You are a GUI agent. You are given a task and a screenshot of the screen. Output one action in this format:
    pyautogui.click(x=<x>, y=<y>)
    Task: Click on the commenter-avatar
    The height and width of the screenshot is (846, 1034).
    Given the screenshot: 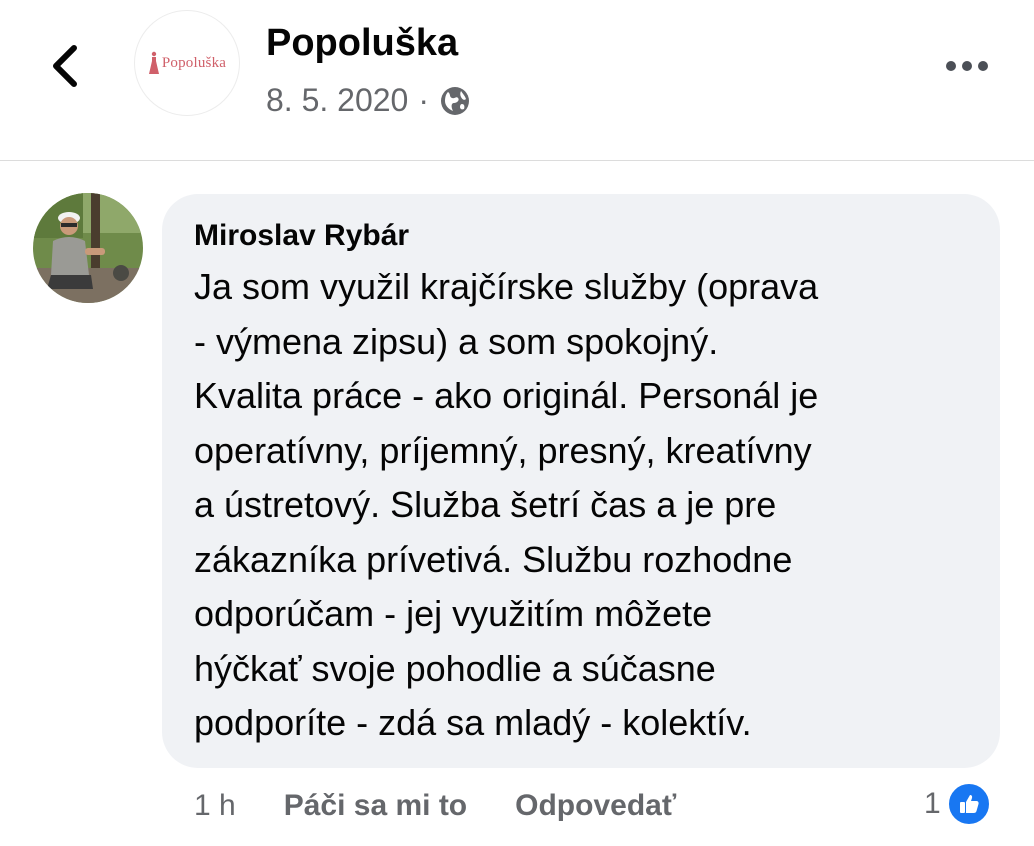 What is the action you would take?
    pyautogui.click(x=88, y=248)
    